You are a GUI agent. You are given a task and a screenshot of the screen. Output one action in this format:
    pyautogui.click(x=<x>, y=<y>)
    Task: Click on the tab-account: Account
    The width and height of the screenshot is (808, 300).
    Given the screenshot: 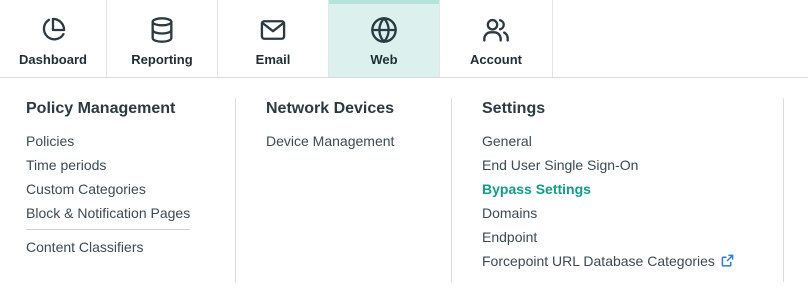 What is the action you would take?
    pyautogui.click(x=496, y=38)
    